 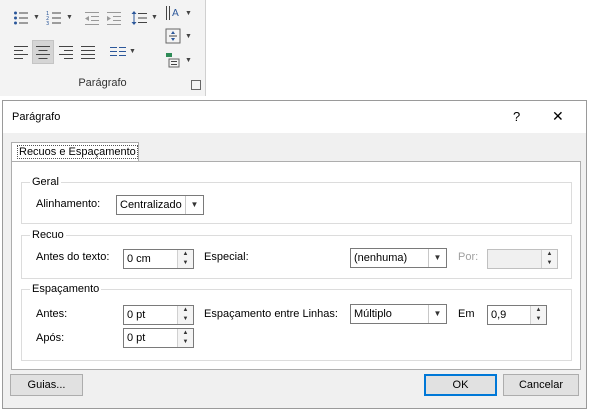 What do you see at coordinates (139, 259) in the screenshot?
I see `antes-do-texto-value: 0 cm` at bounding box center [139, 259].